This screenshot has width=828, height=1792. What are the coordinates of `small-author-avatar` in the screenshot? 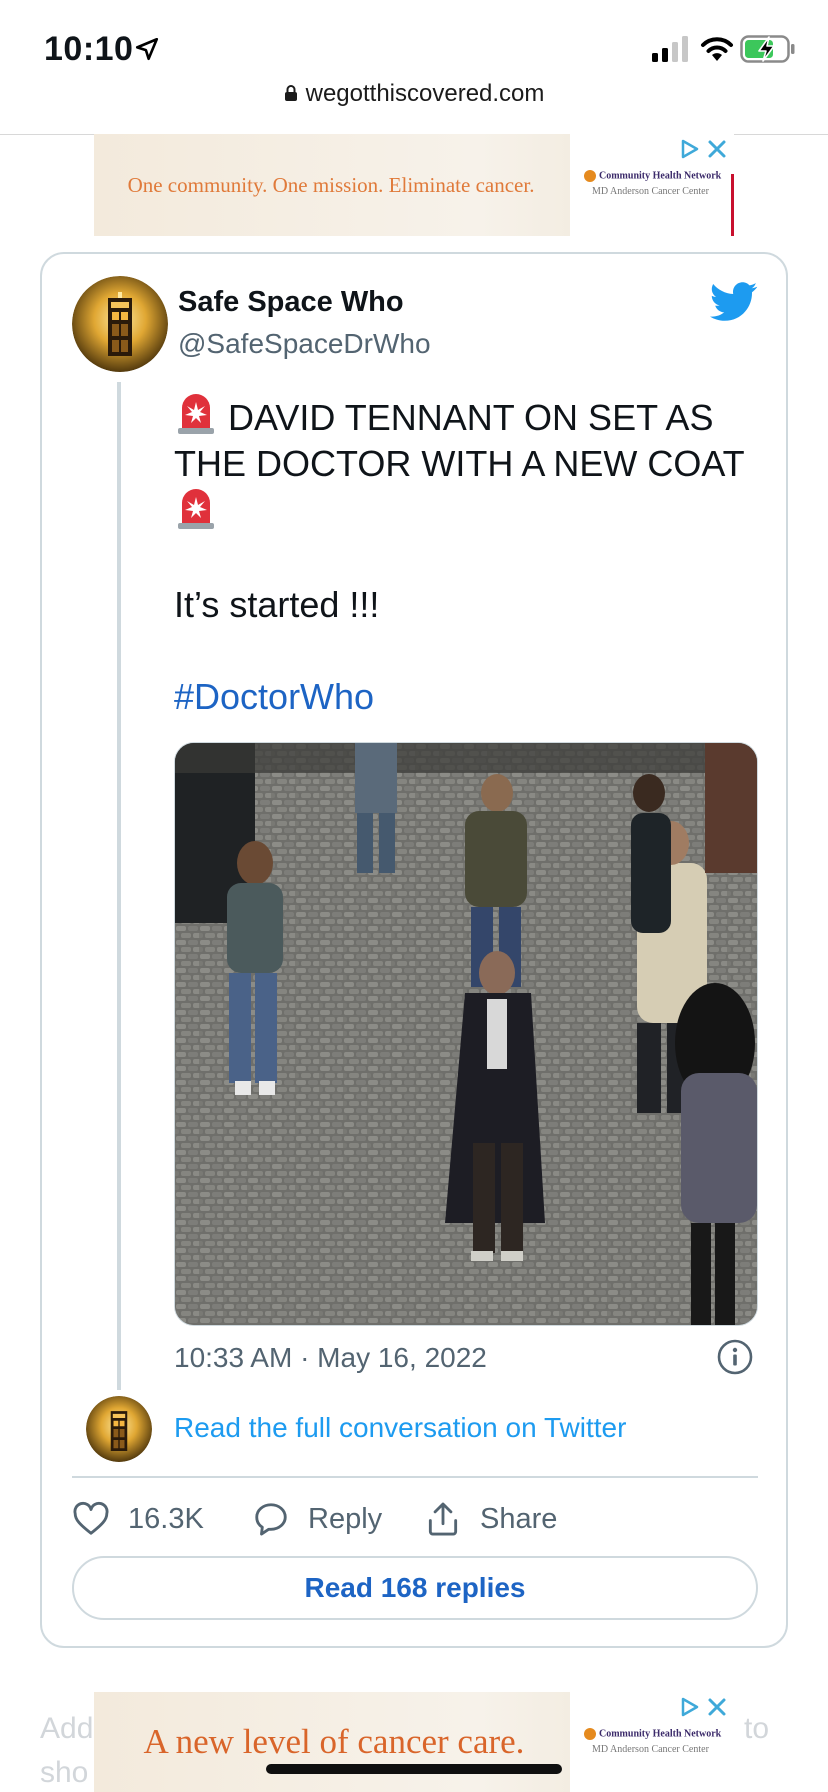 It's located at (119, 1429).